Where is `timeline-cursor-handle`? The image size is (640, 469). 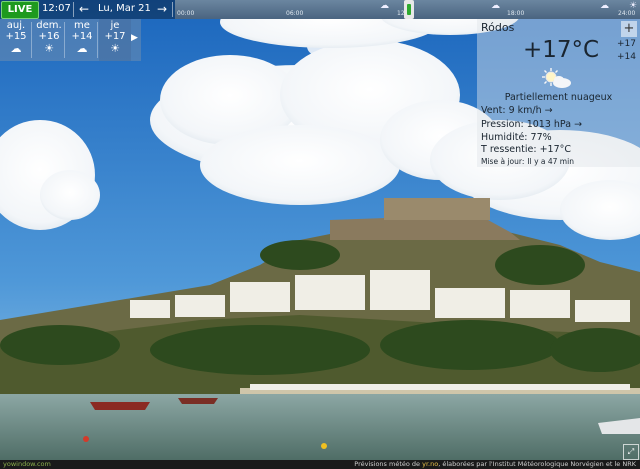 timeline-cursor-handle is located at coordinates (409, 9).